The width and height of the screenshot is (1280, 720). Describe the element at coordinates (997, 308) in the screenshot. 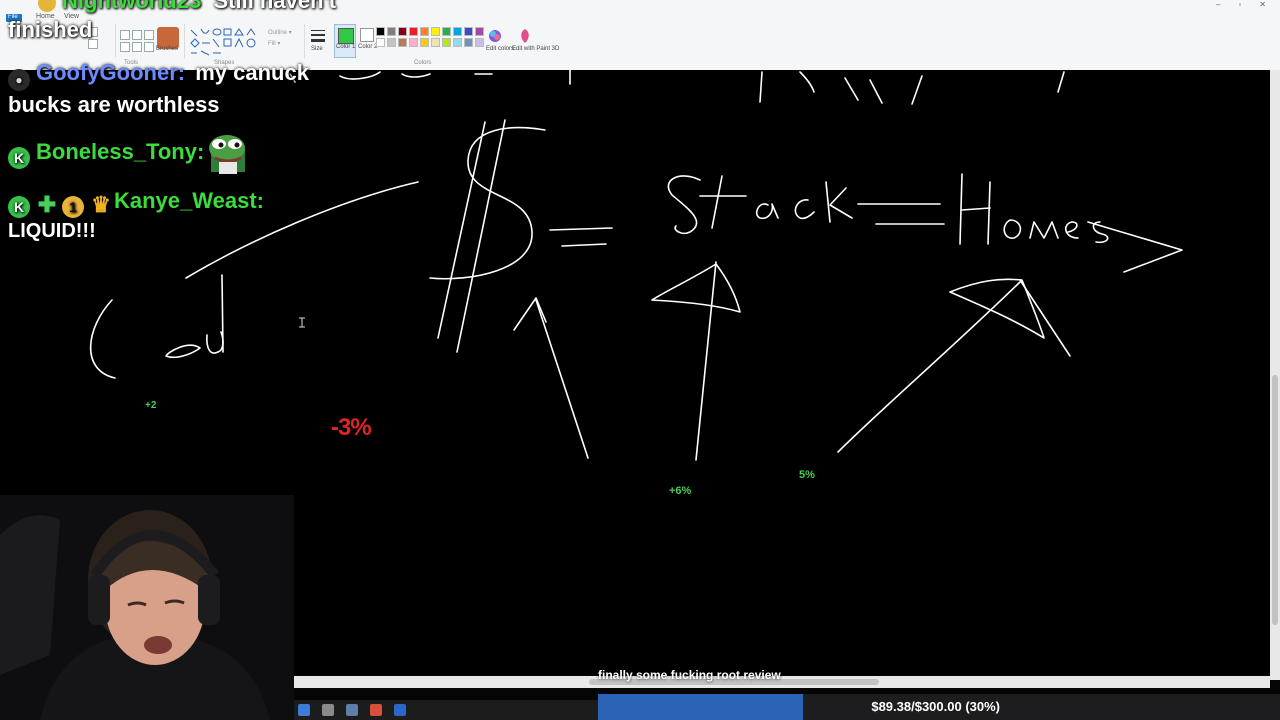

I see `arrow3-head` at that location.